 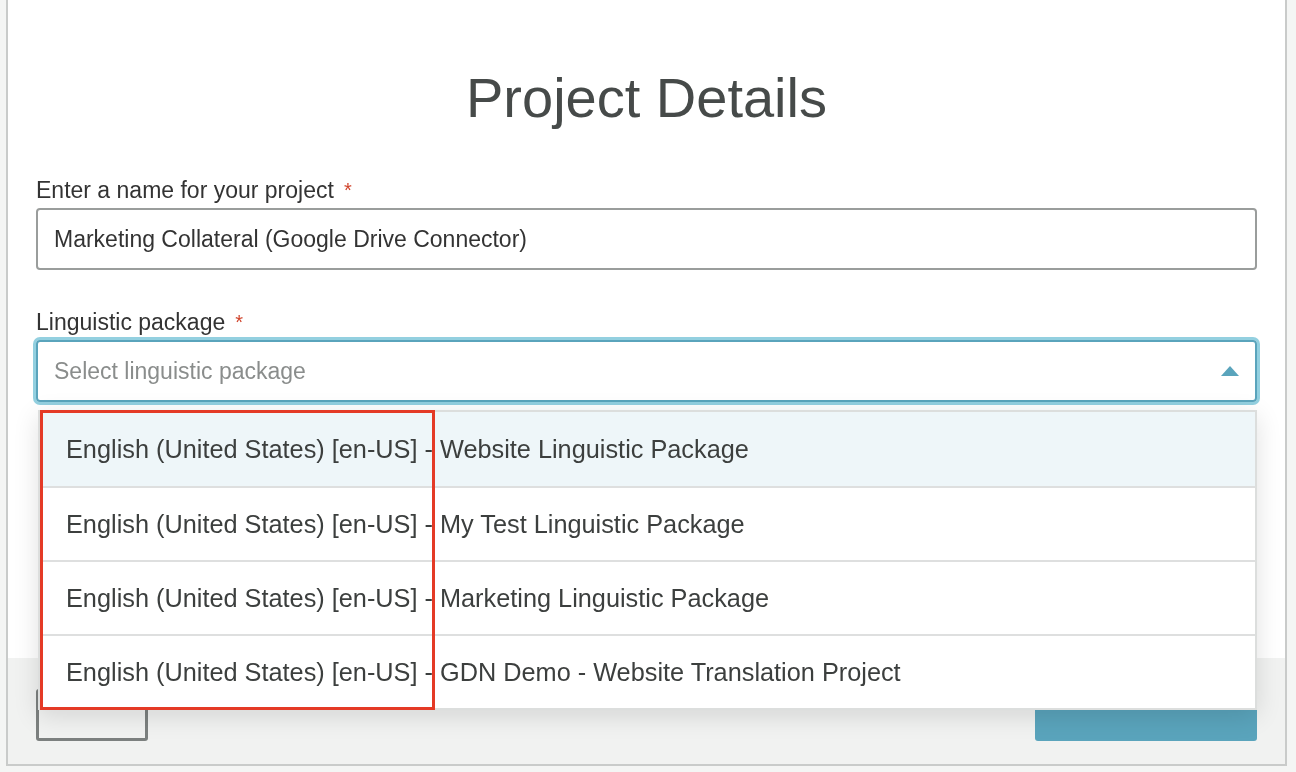 I want to click on dropdown-option: English (United States) [en-US] - My Test Linguistic Package, so click(x=647, y=523).